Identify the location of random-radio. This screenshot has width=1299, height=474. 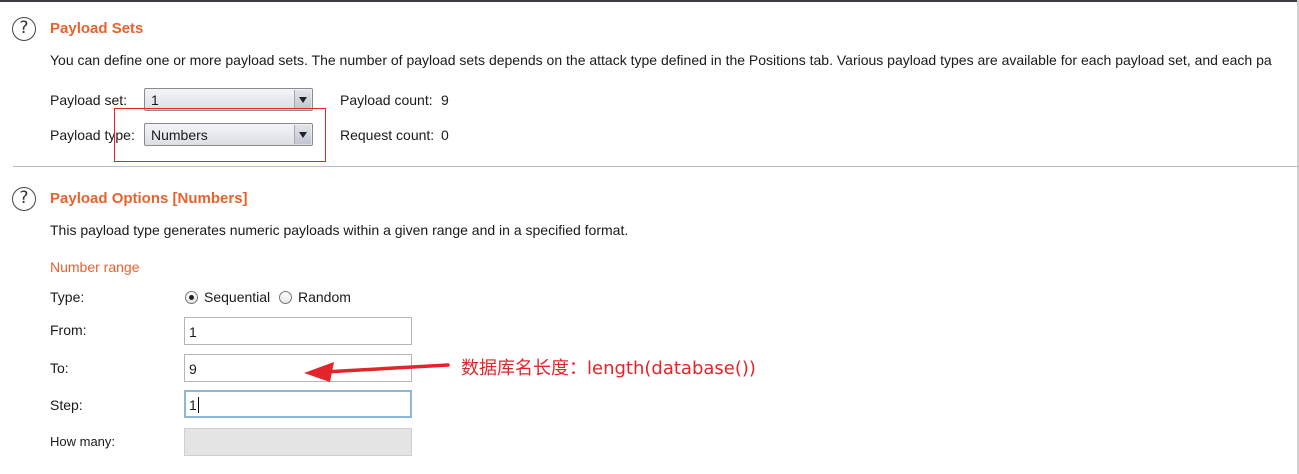
(285, 297).